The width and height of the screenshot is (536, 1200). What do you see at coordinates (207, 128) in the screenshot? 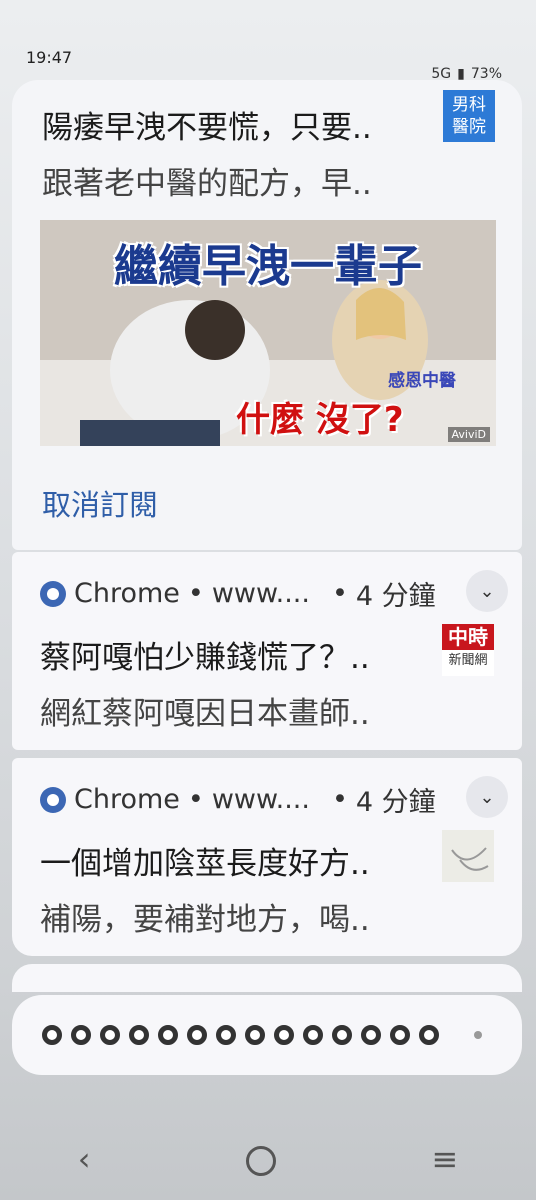
I see `notification-title: 陽痿早洩不要慌，只要..` at bounding box center [207, 128].